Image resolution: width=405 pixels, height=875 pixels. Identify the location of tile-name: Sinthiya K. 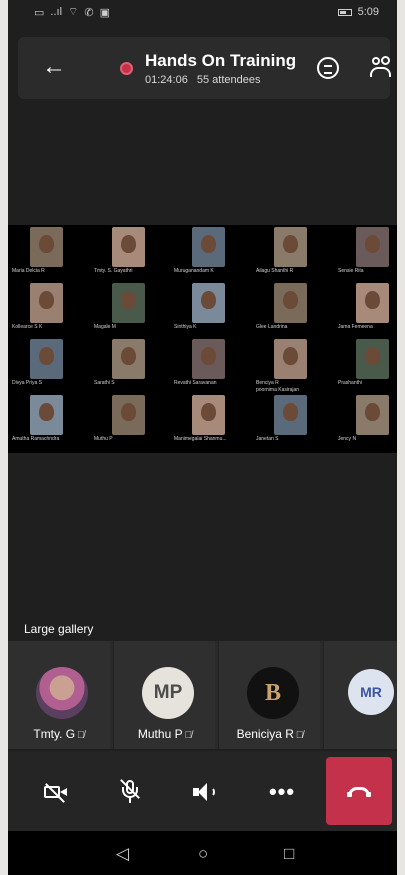
(185, 327).